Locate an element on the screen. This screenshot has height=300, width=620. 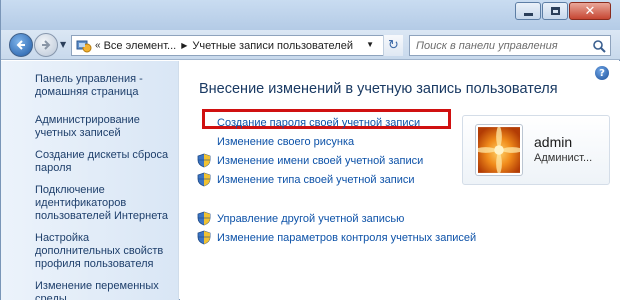
change-account-type-link: Изменение типа своей учетной записи is located at coordinates (316, 180).